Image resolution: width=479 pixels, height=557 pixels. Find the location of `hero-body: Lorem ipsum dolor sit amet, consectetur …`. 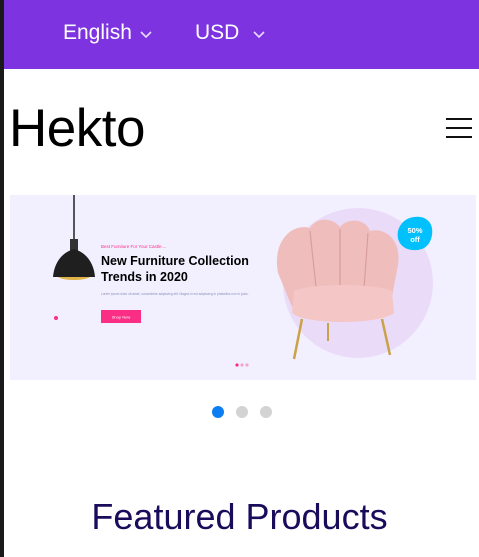

hero-body: Lorem ipsum dolor sit amet, consectetur … is located at coordinates (175, 294).